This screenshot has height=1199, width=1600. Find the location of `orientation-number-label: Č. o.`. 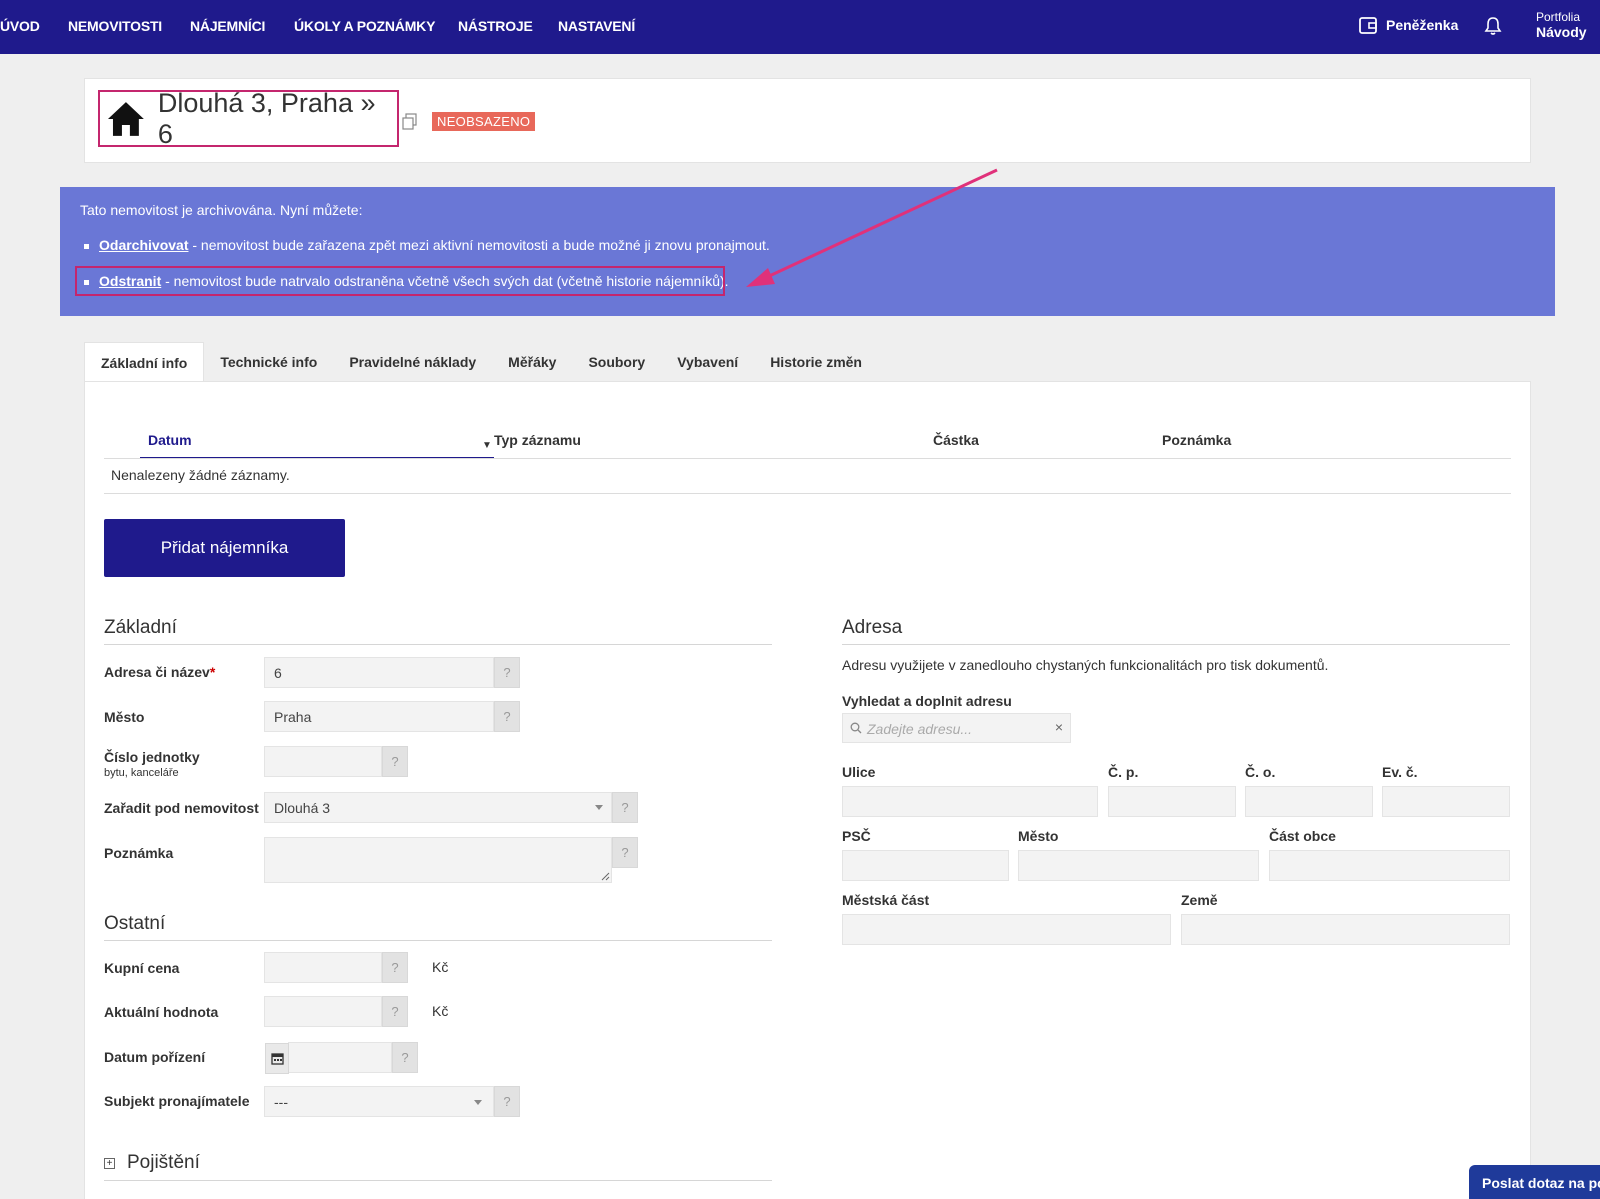

orientation-number-label: Č. o. is located at coordinates (1260, 772).